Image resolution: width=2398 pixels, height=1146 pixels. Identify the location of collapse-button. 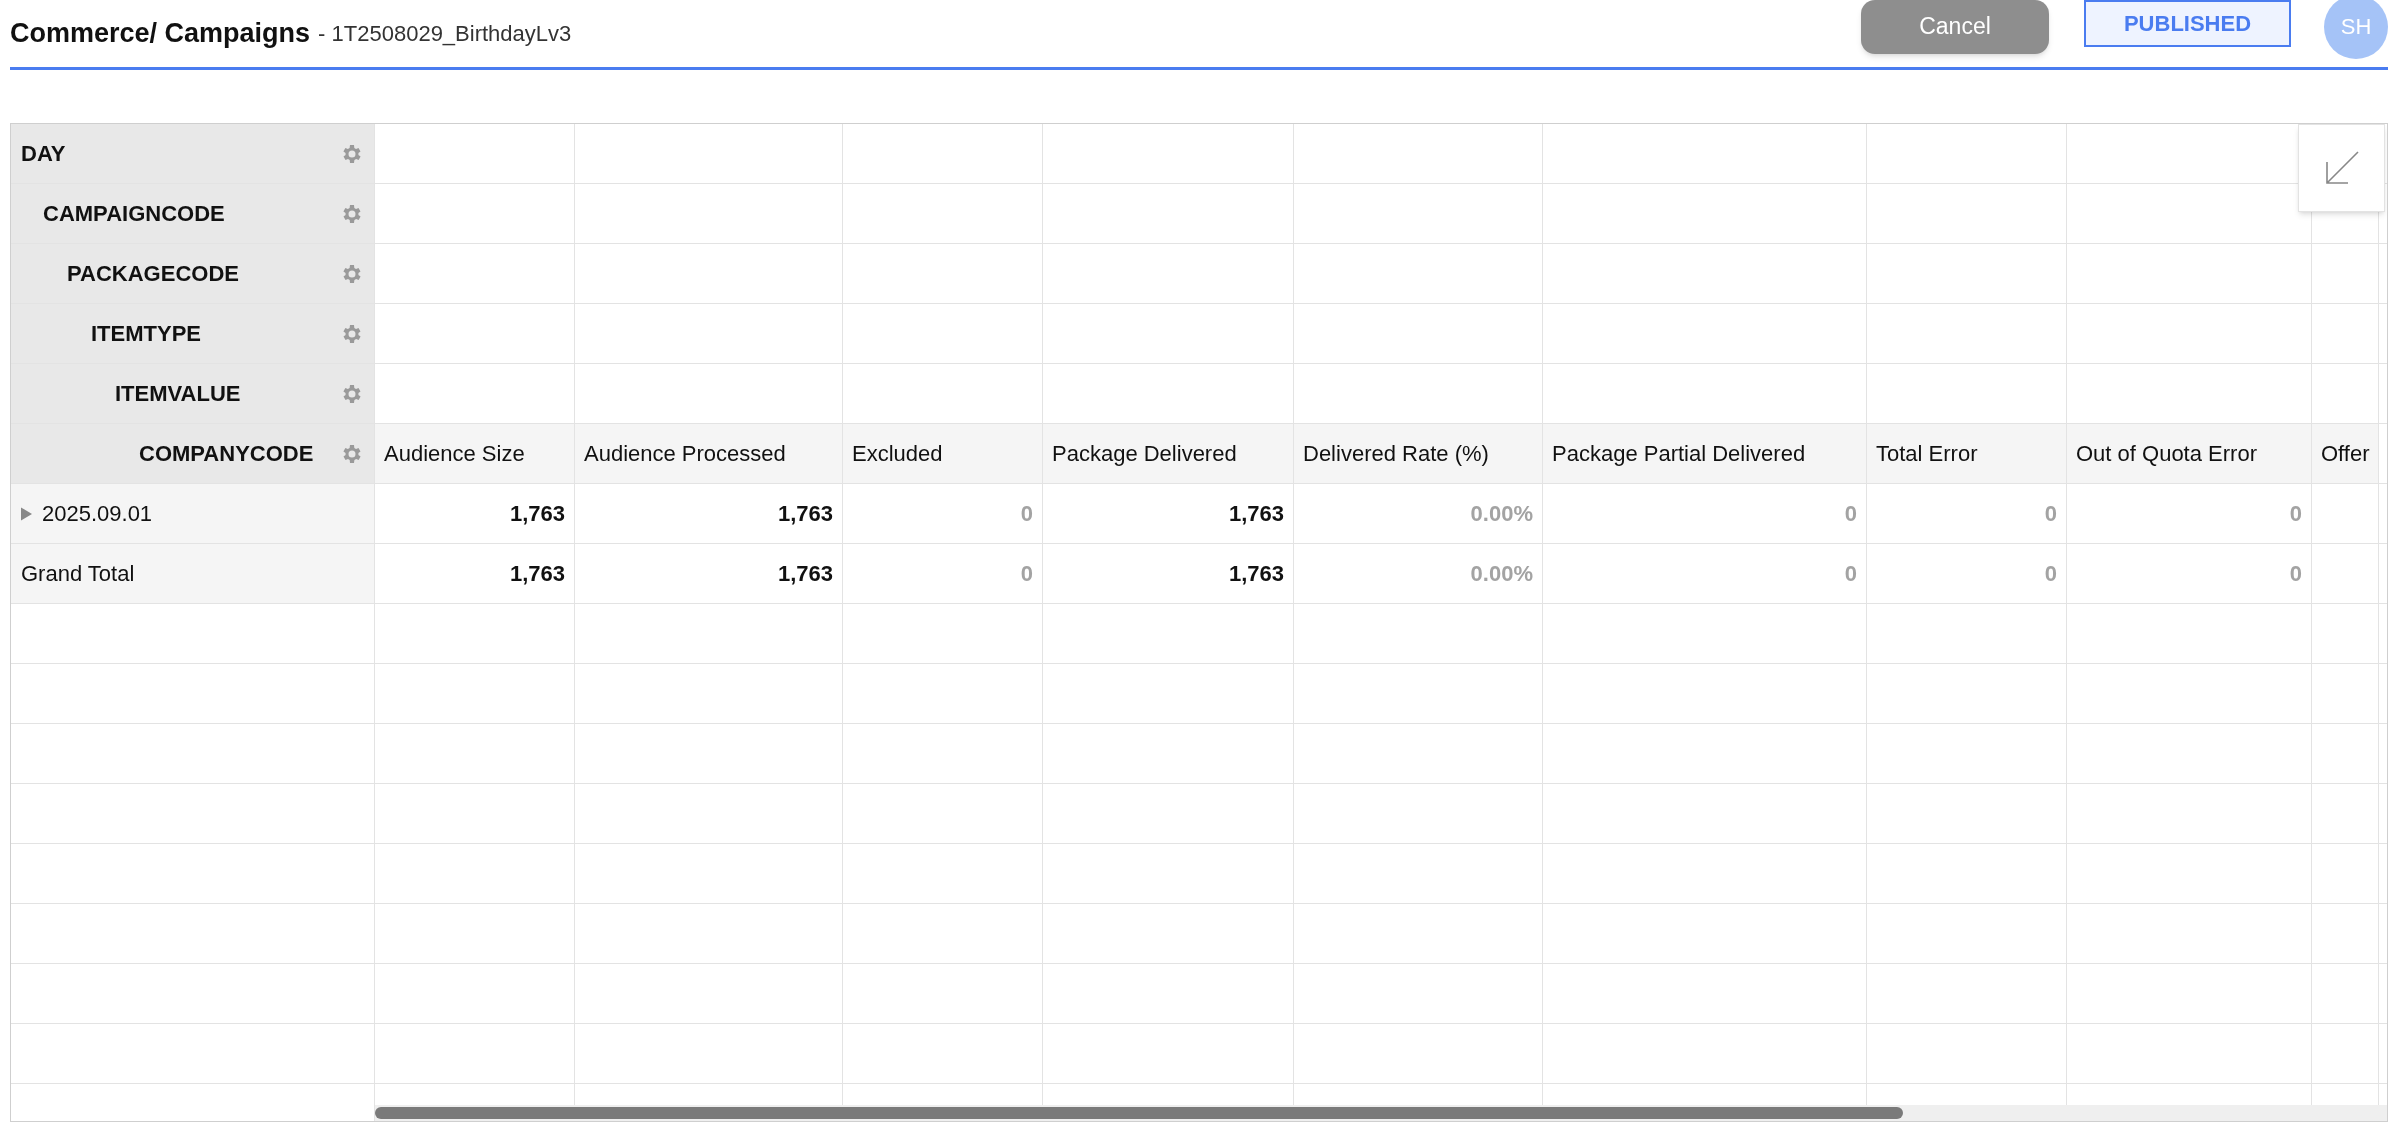
(2341, 168).